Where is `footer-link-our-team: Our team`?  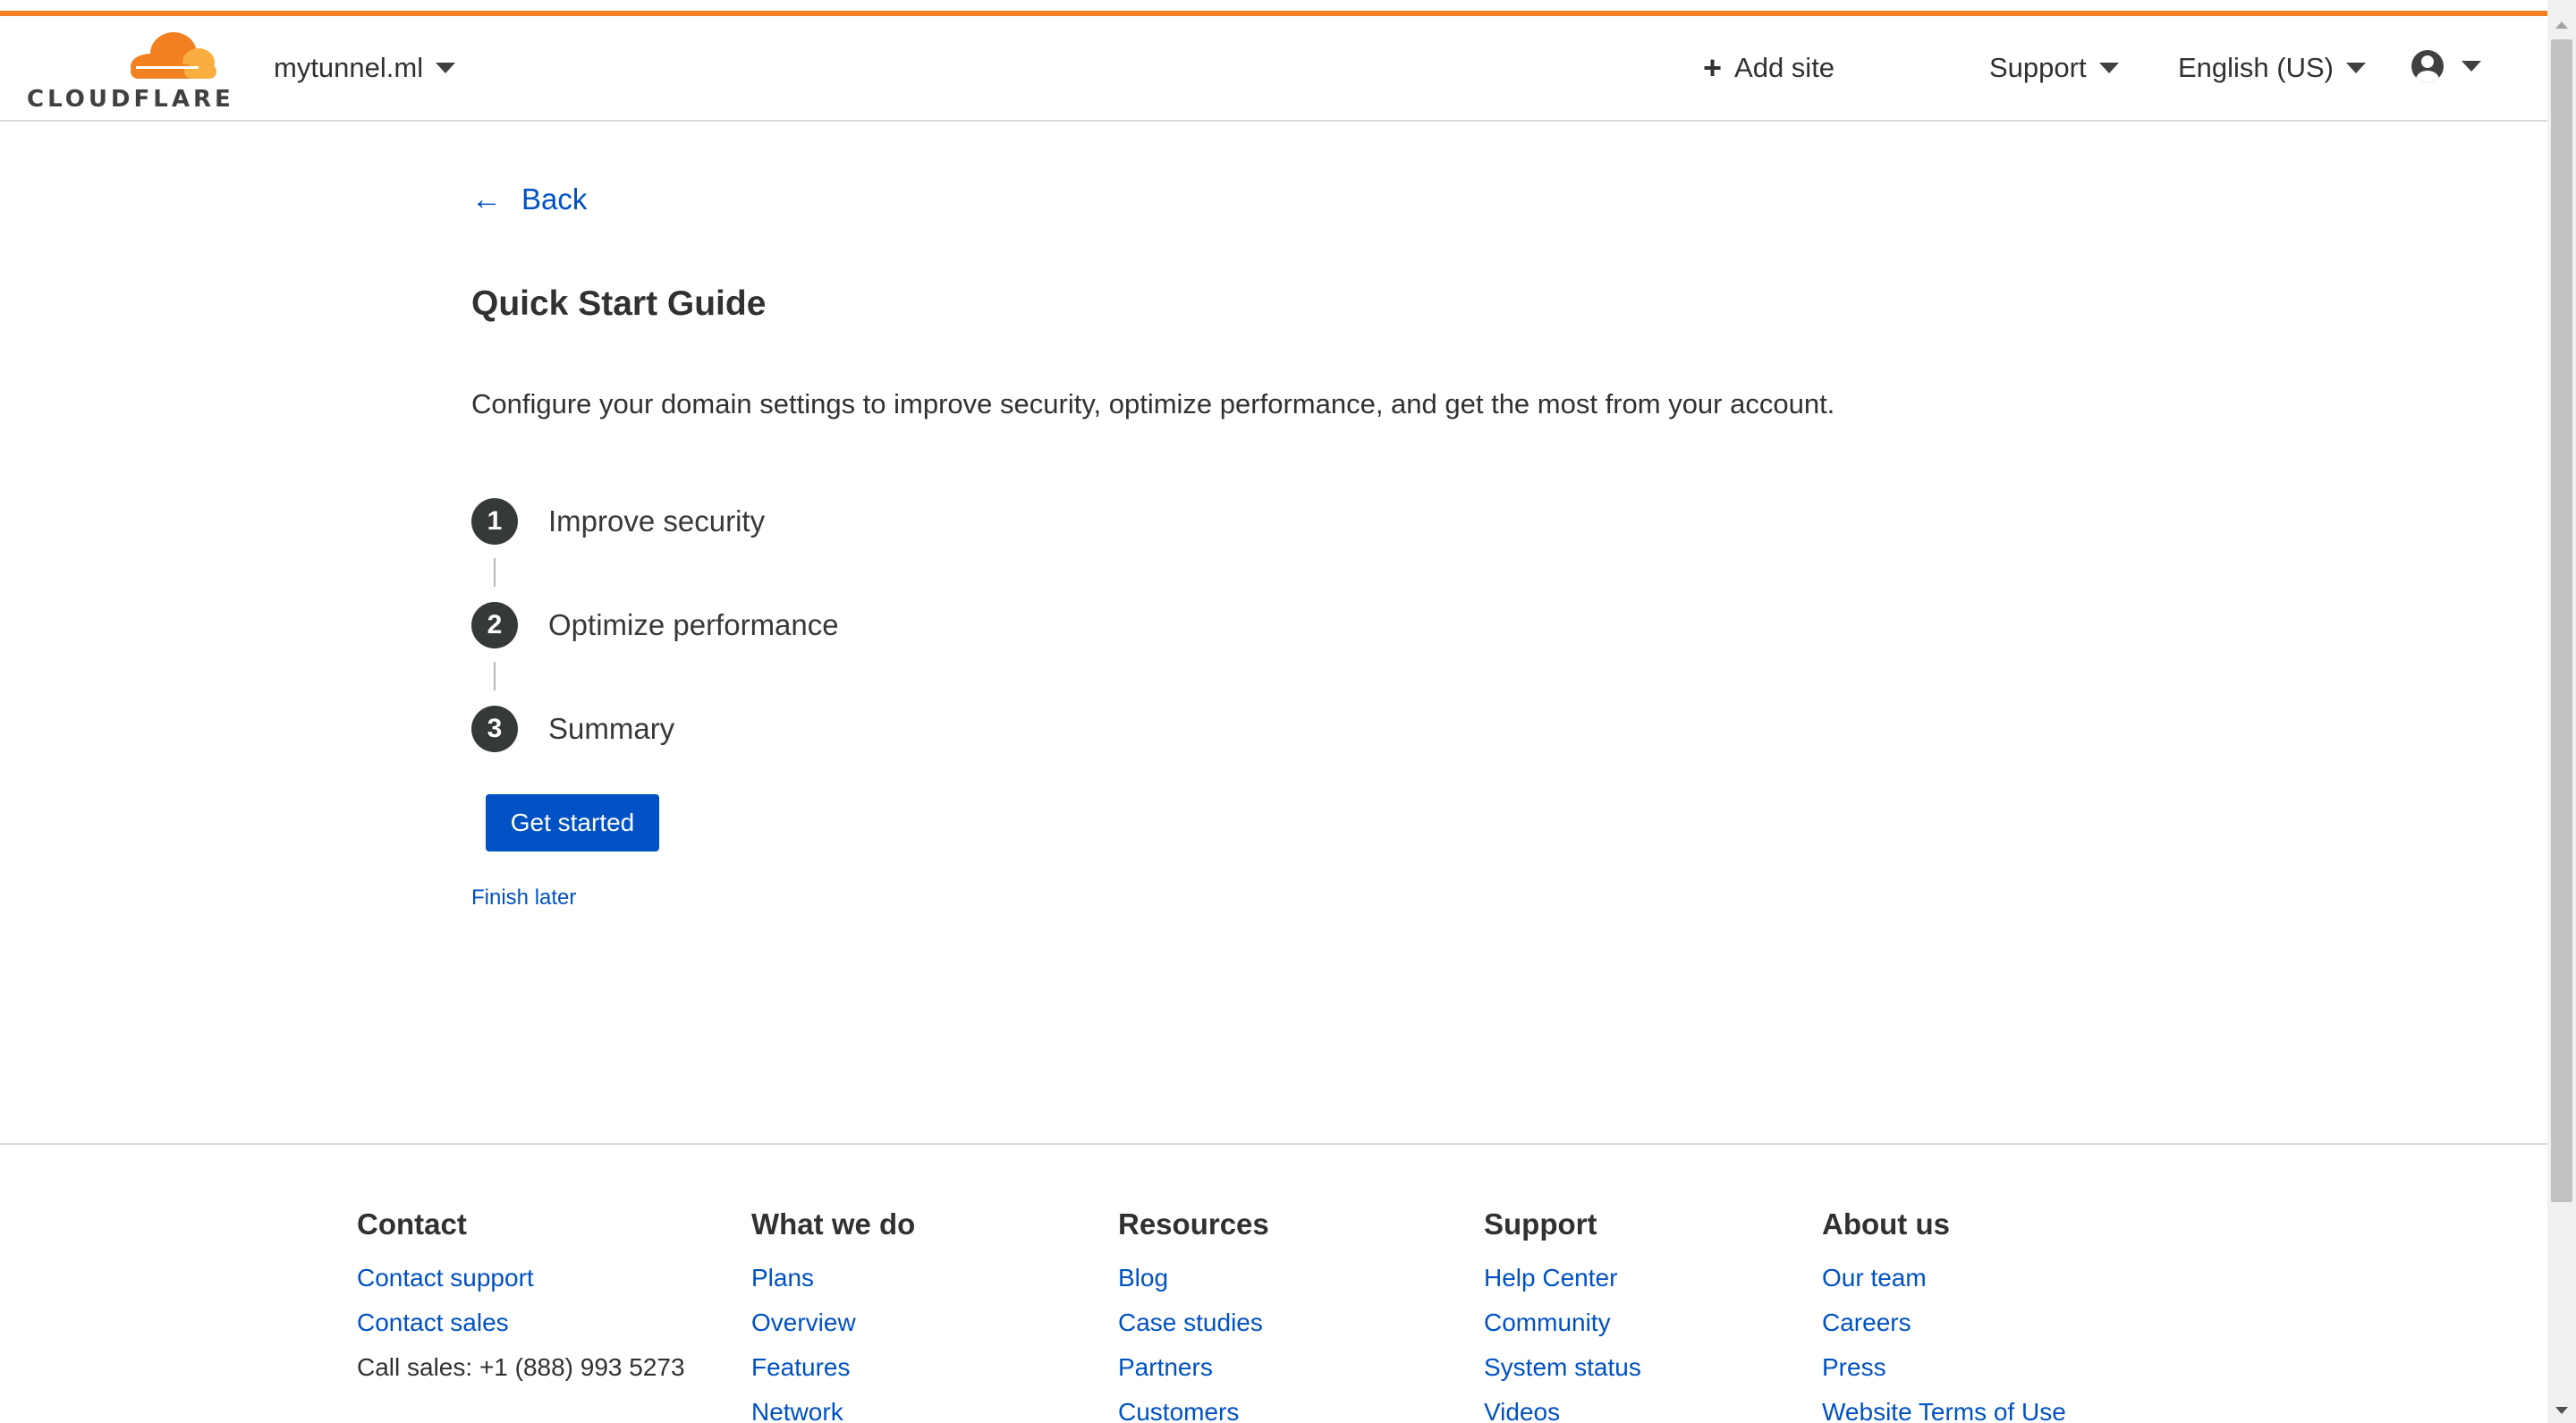 footer-link-our-team: Our team is located at coordinates (1944, 1285).